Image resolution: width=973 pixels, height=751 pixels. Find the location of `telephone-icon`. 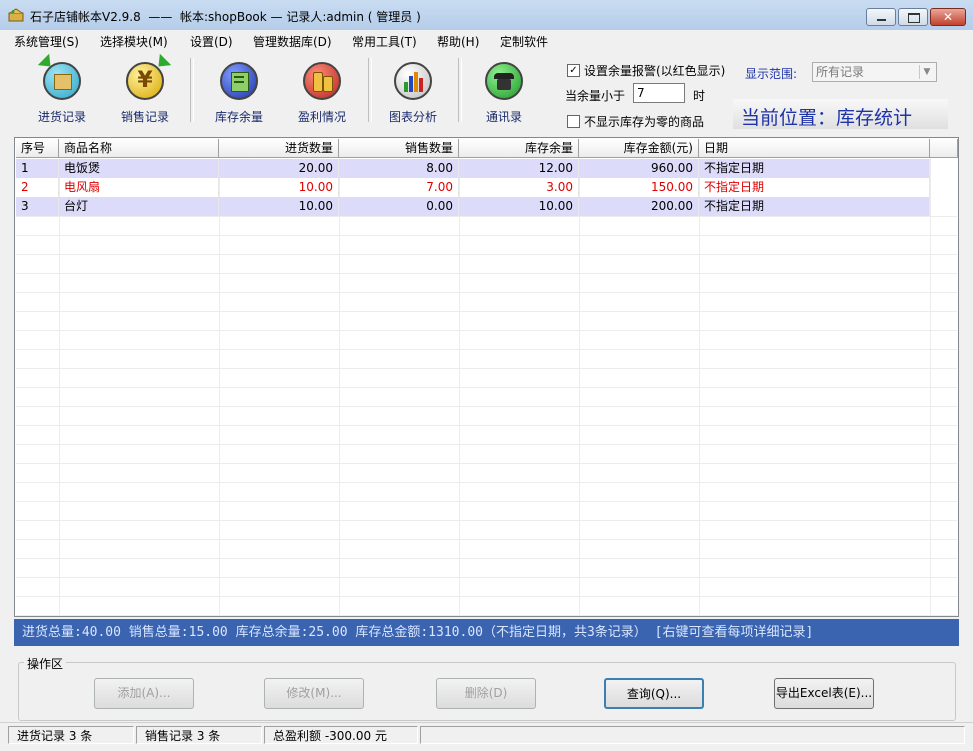

telephone-icon is located at coordinates (504, 81).